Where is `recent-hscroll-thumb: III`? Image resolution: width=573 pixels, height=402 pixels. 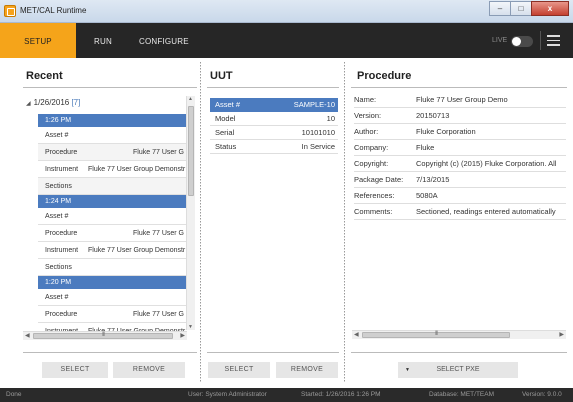 recent-hscroll-thumb: III is located at coordinates (103, 335).